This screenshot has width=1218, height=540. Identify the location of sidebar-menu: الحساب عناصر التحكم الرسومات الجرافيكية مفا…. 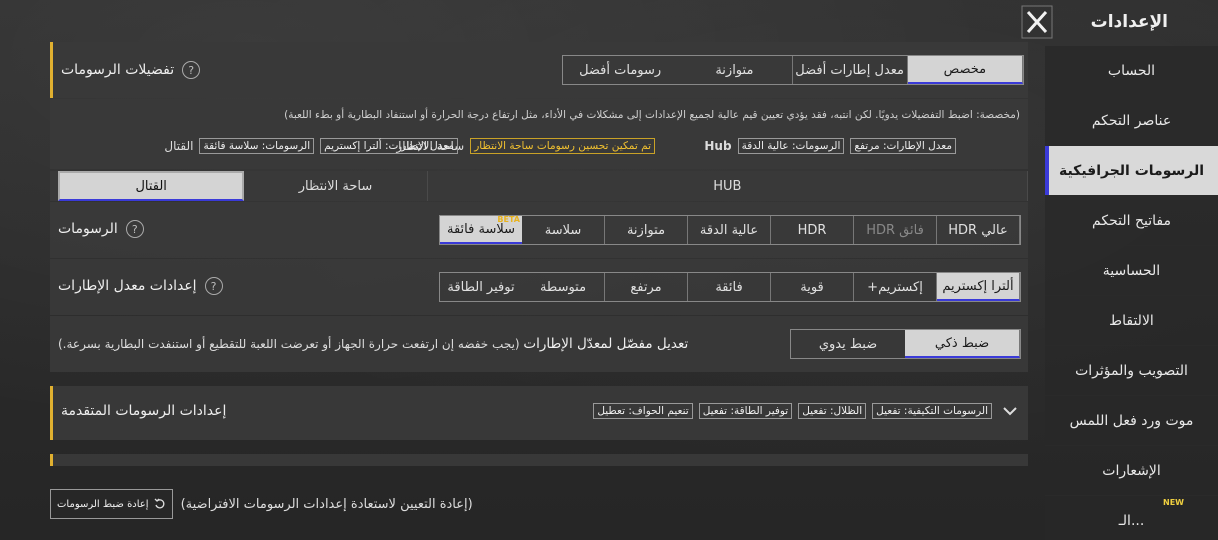
(1131, 293).